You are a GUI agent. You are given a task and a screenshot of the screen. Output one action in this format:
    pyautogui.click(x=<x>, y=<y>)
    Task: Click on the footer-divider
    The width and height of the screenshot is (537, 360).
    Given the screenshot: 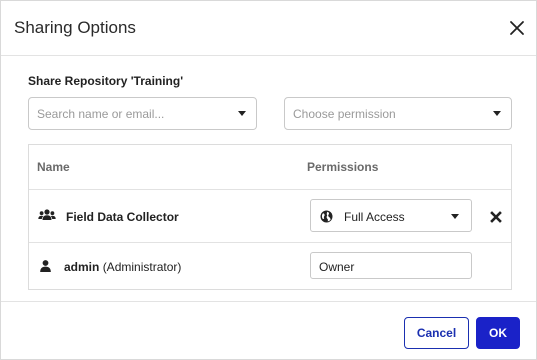 What is the action you would take?
    pyautogui.click(x=268, y=301)
    